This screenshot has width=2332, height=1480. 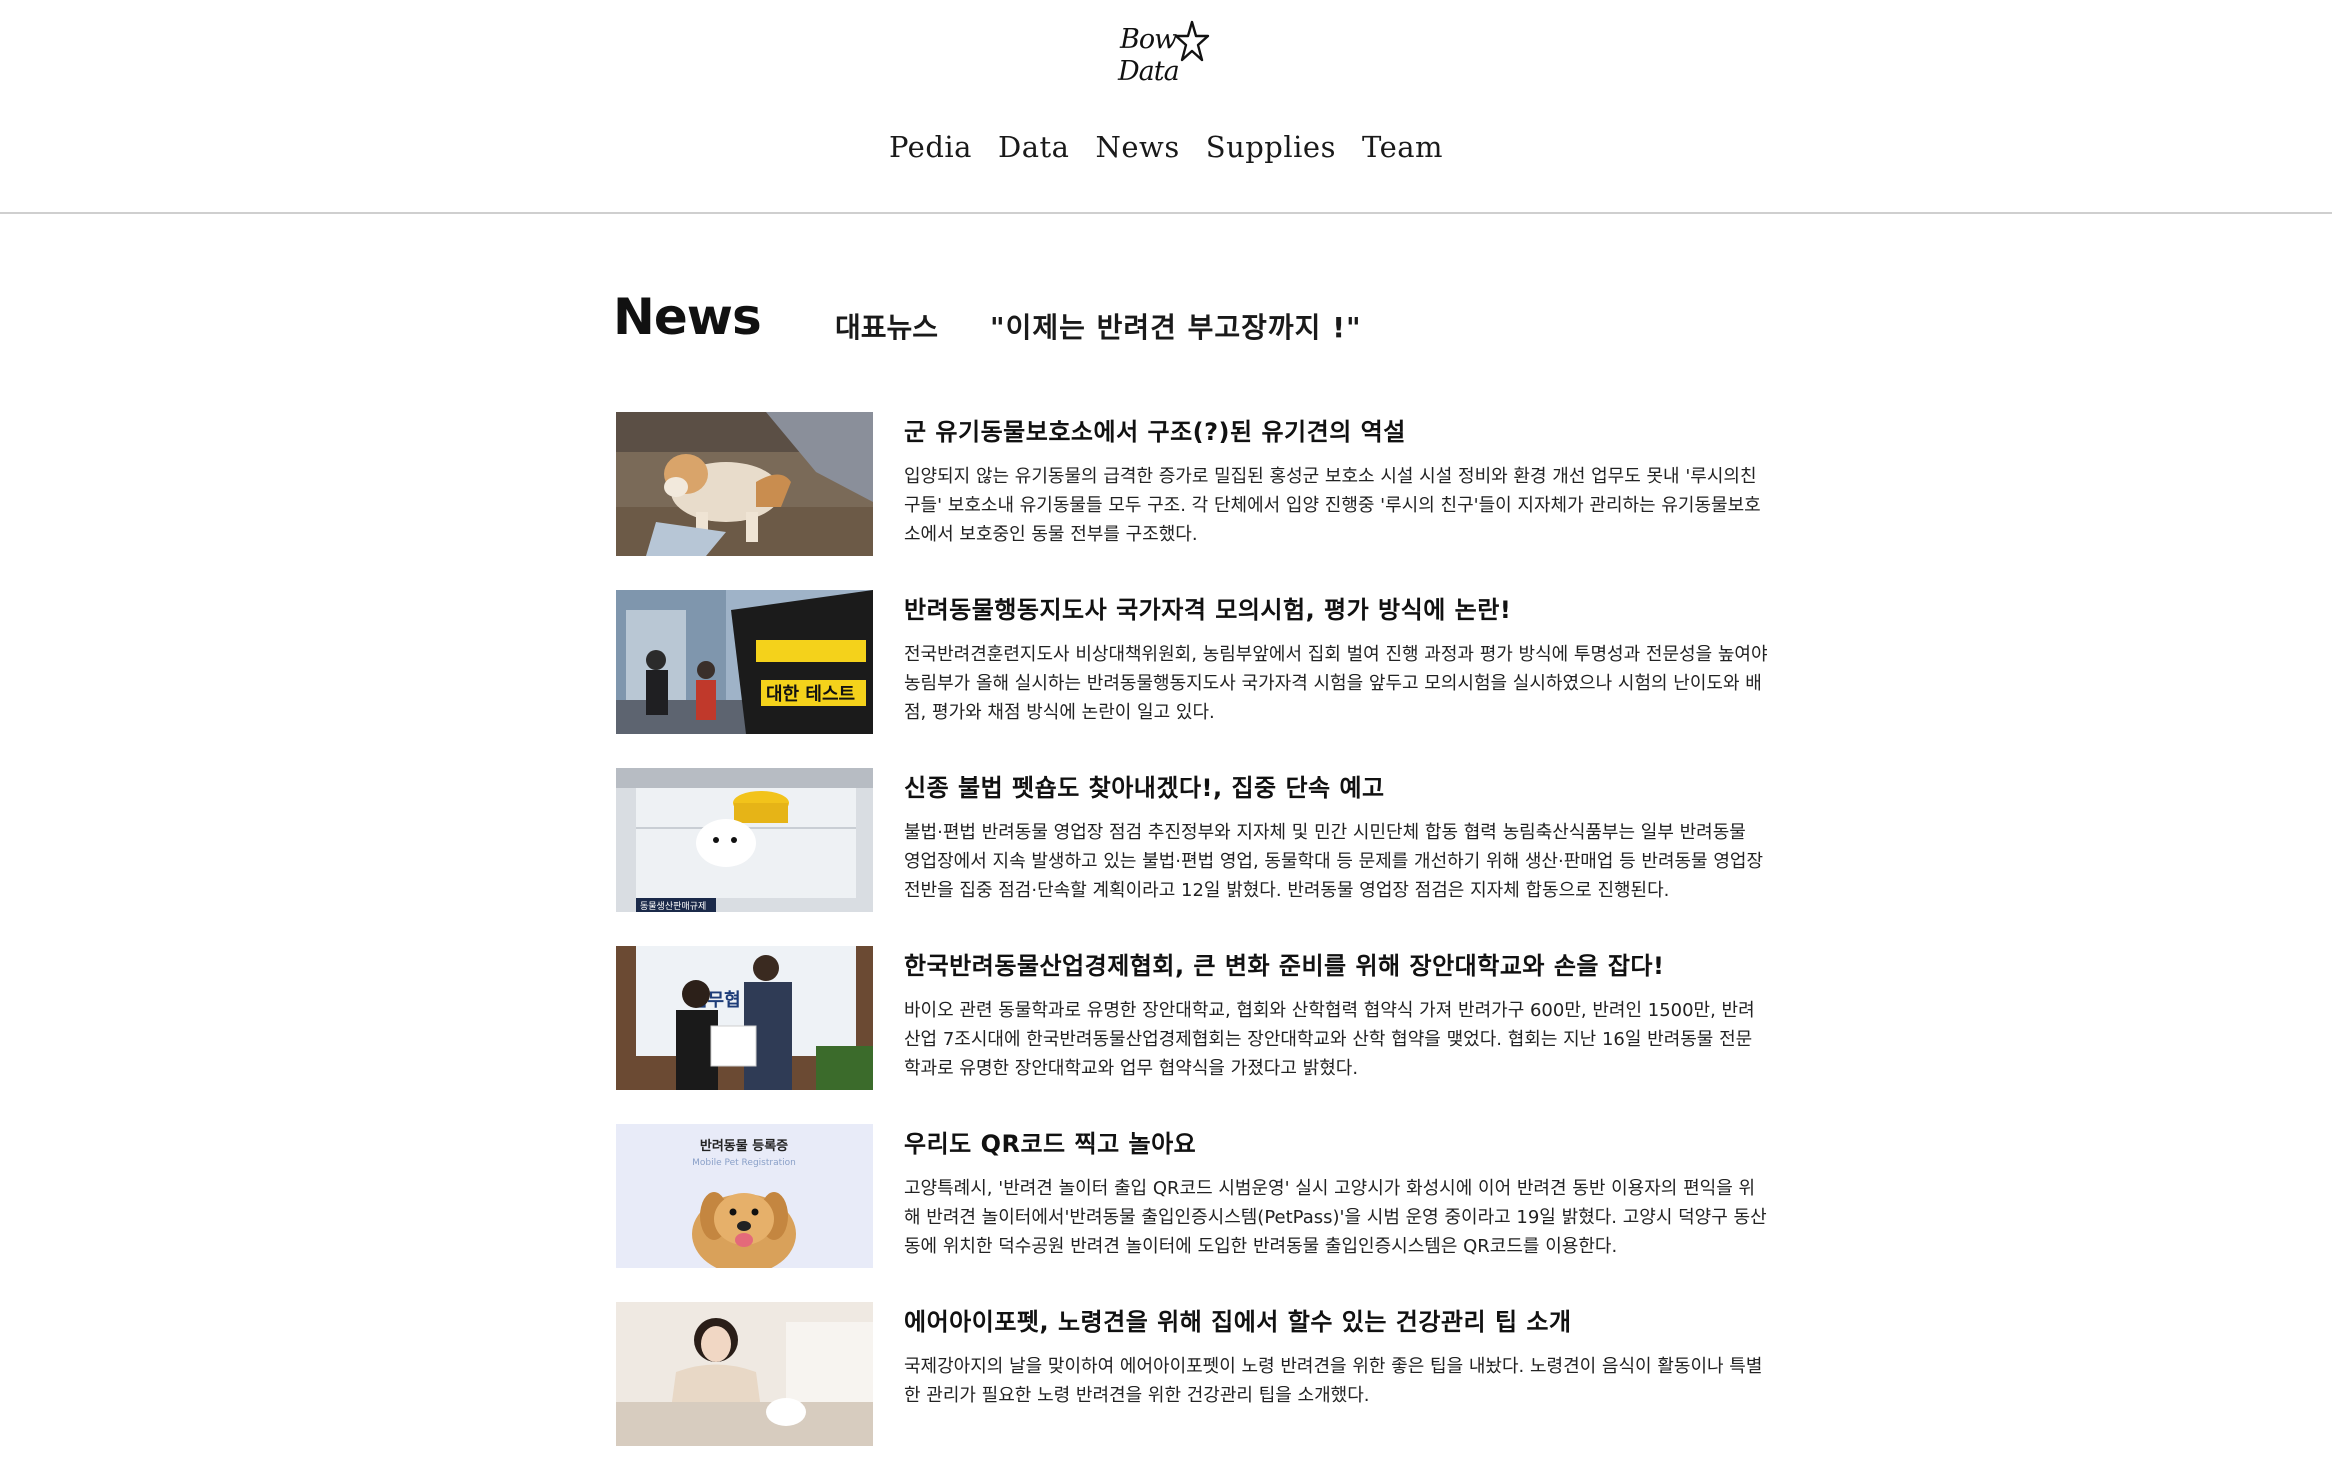 I want to click on news-thumbnail: 반려동물 등록증 Mobile Pet Registration, so click(x=744, y=1196).